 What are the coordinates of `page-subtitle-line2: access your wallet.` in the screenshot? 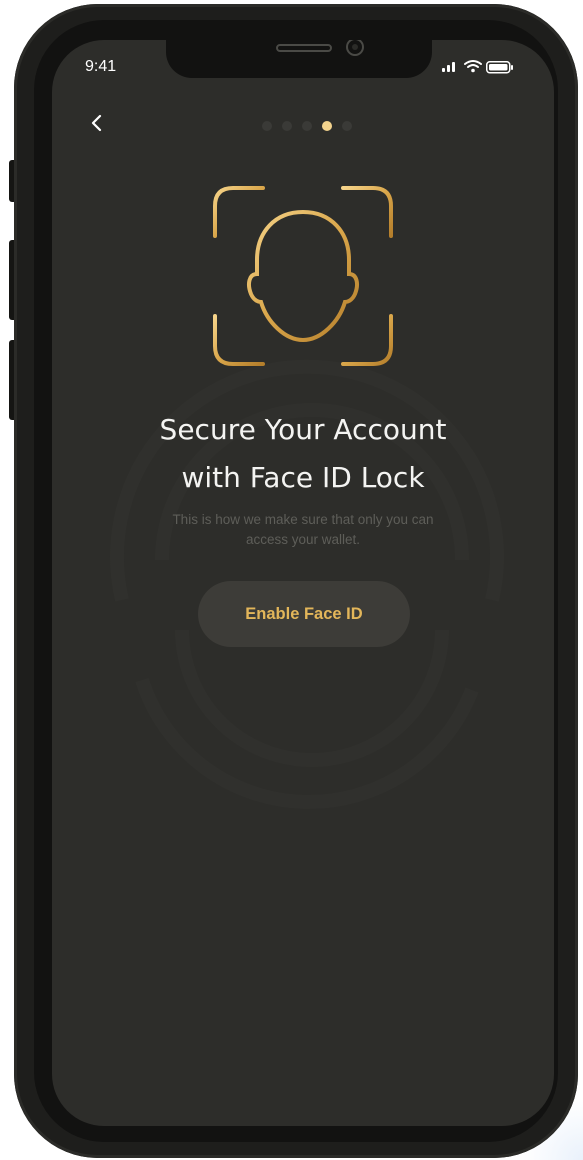 It's located at (303, 539).